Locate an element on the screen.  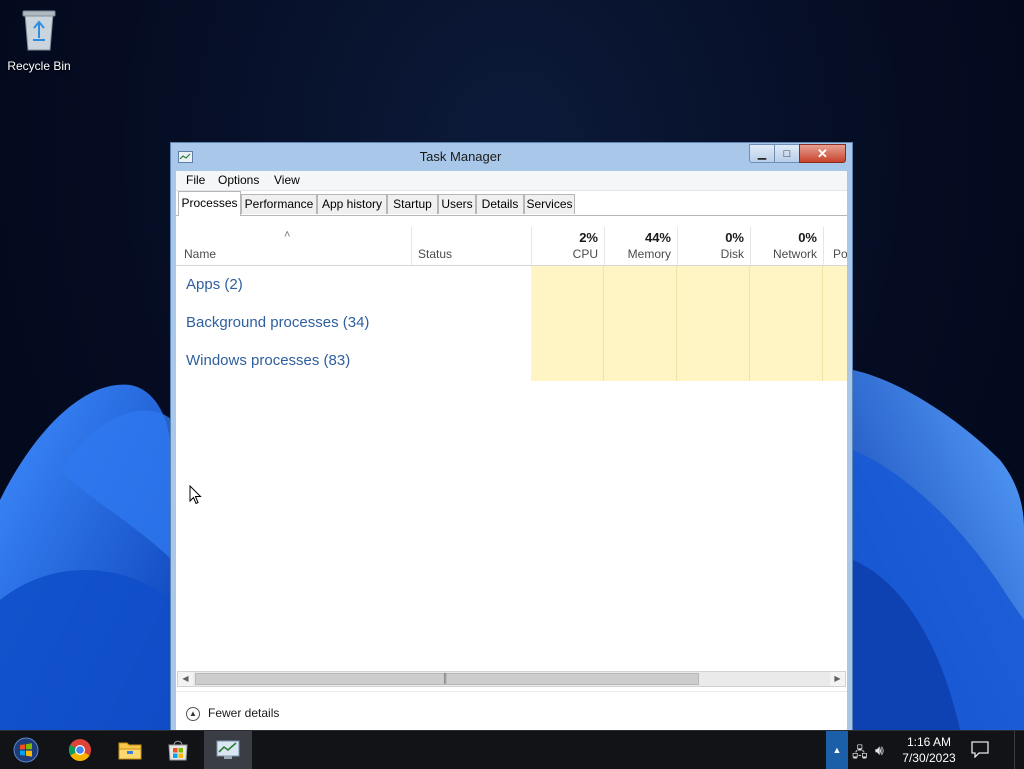
menu-view: View is located at coordinates (287, 180).